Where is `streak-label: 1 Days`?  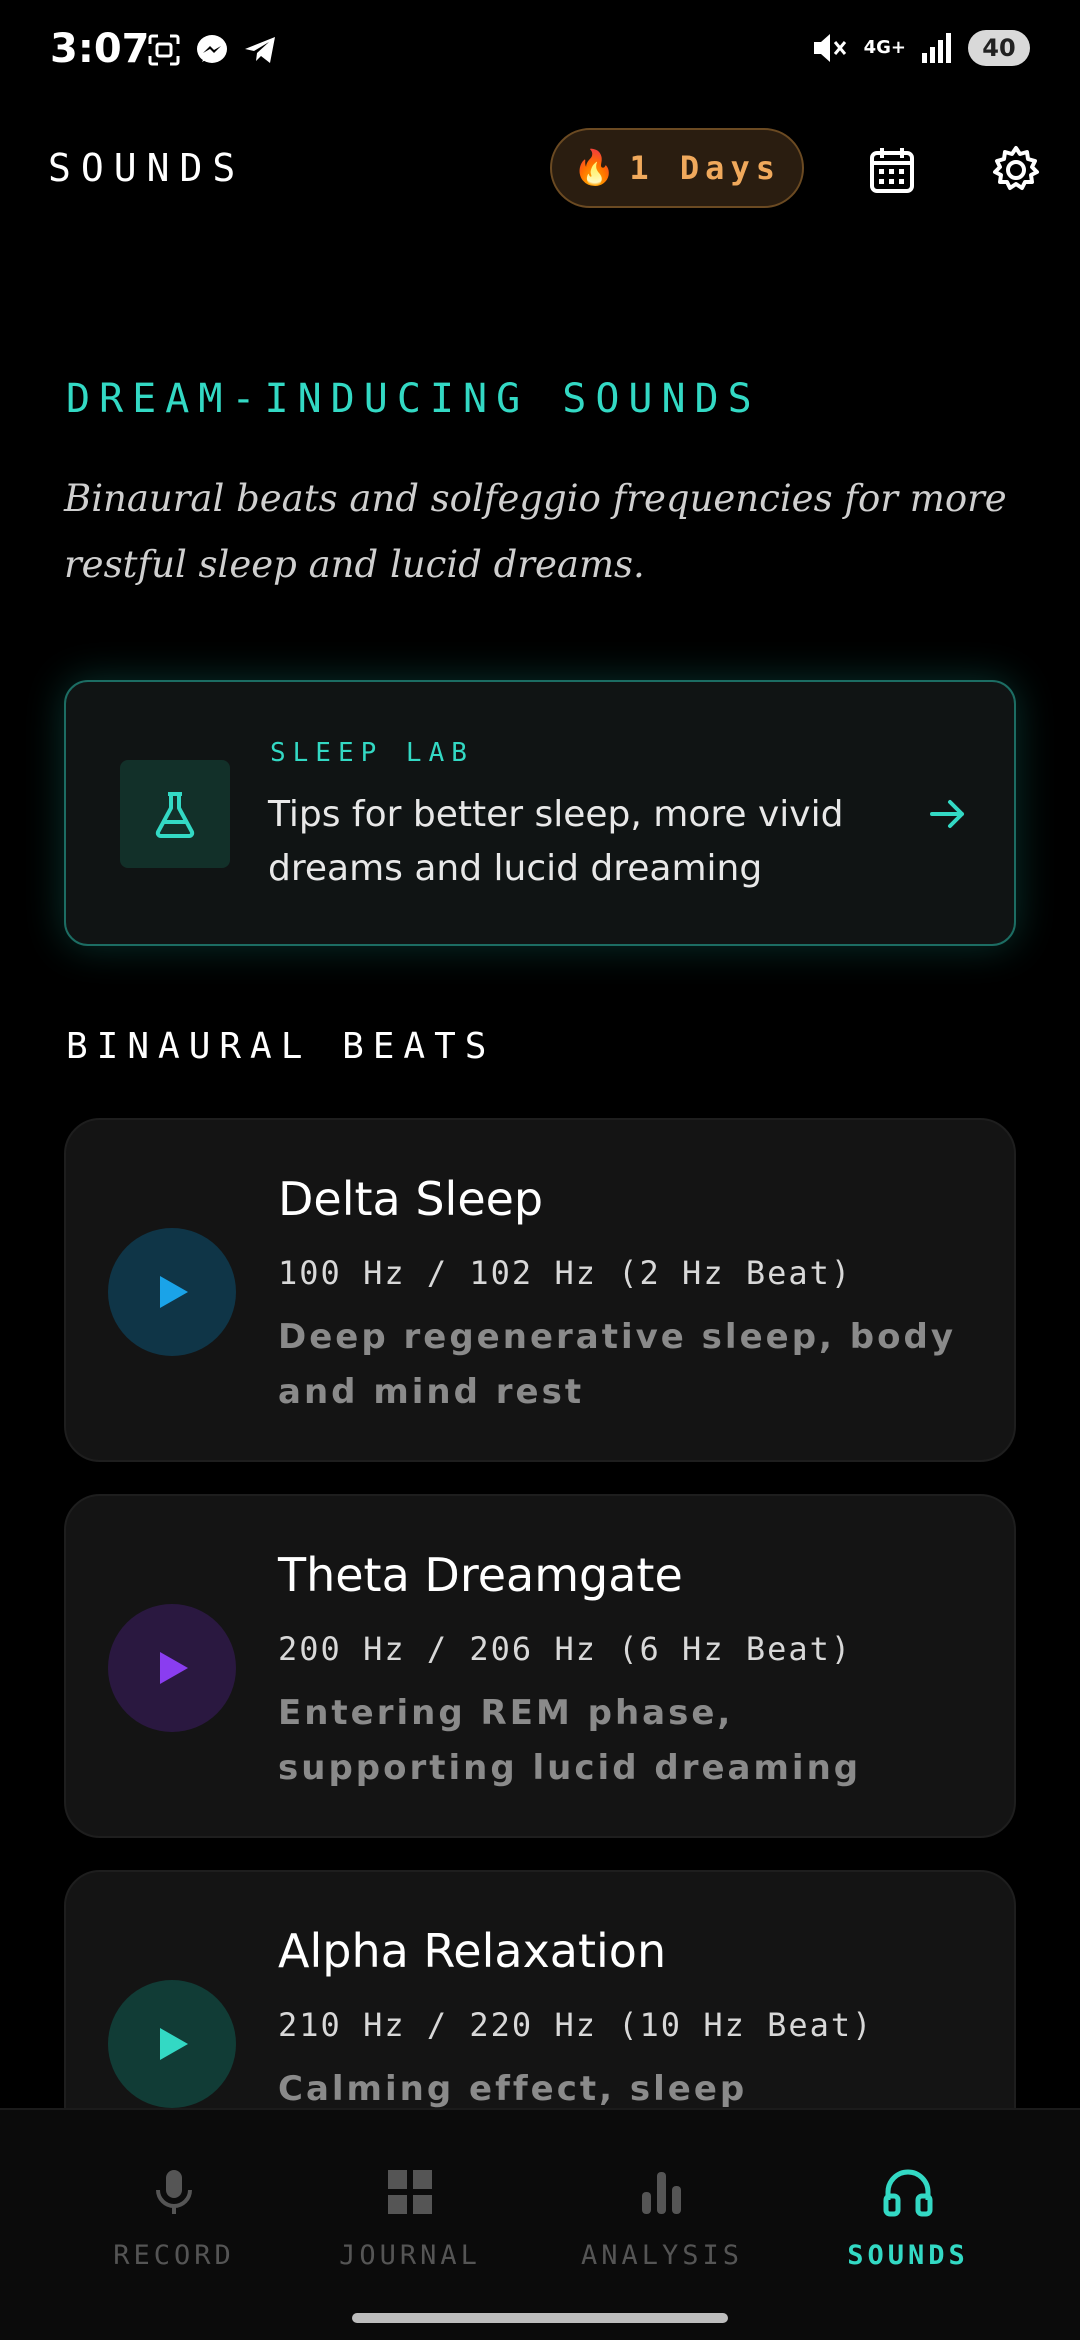 streak-label: 1 Days is located at coordinates (705, 168).